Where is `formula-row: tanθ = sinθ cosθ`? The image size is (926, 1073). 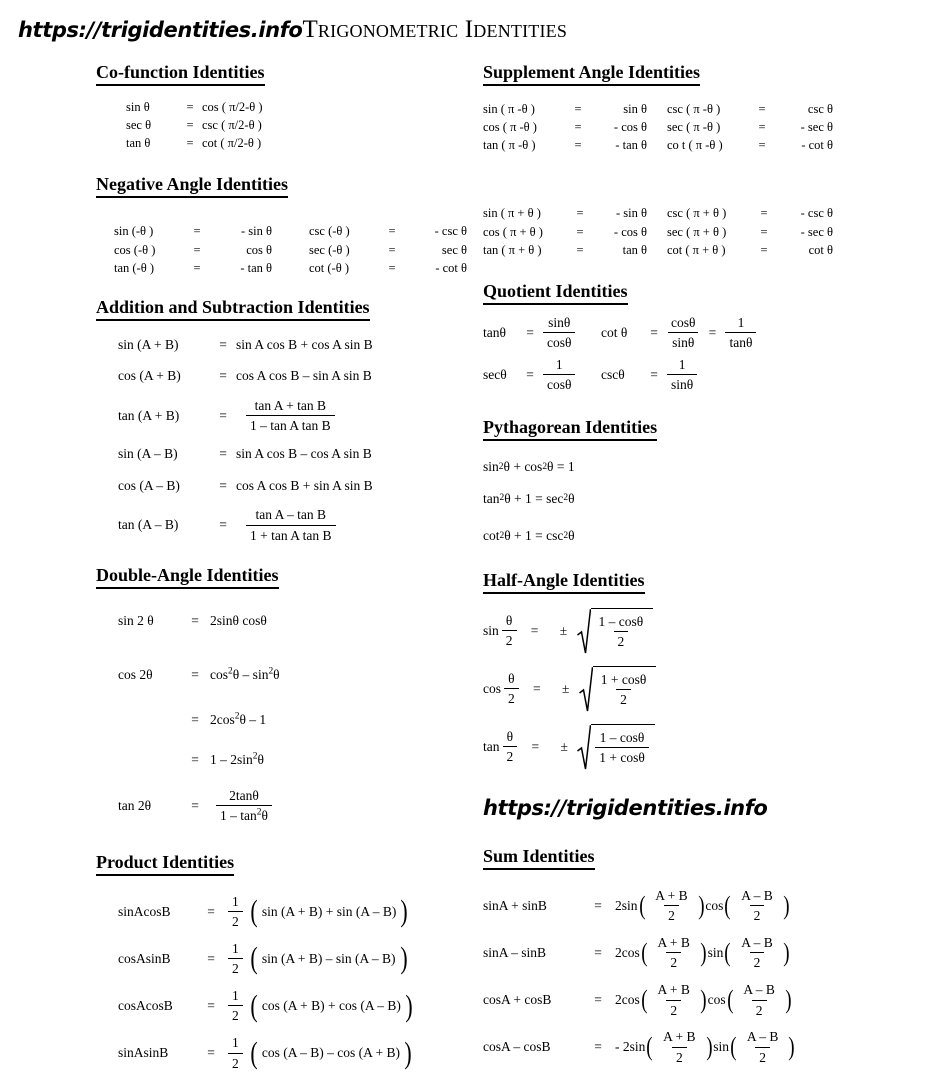
formula-row: tanθ = sinθ cosθ is located at coordinates (542, 333).